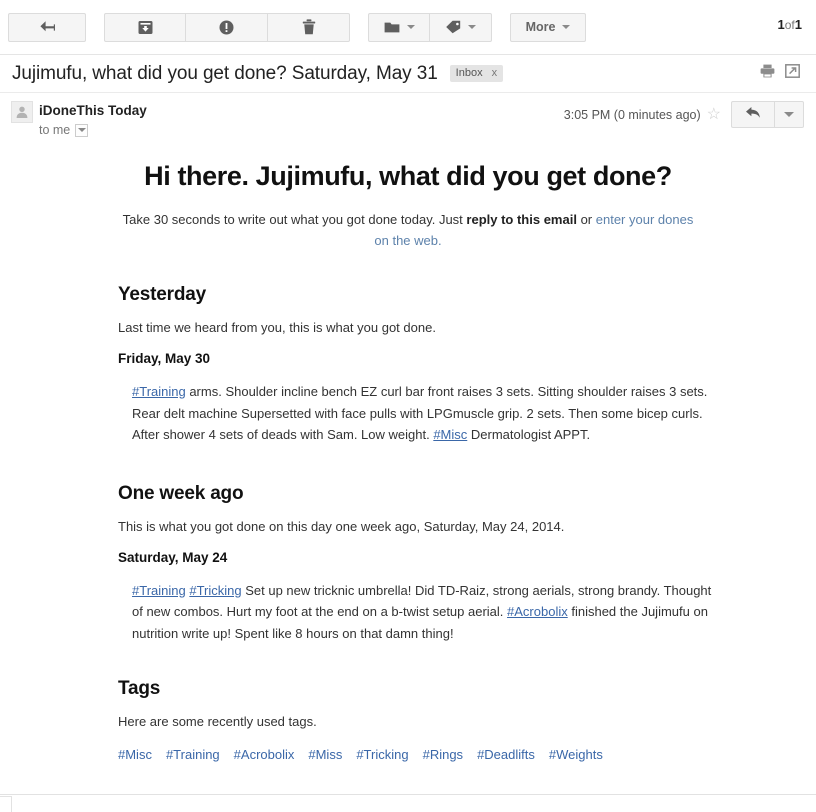 The width and height of the screenshot is (816, 812). What do you see at coordinates (217, 721) in the screenshot?
I see `tags-intro: Here are some recently used tags.` at bounding box center [217, 721].